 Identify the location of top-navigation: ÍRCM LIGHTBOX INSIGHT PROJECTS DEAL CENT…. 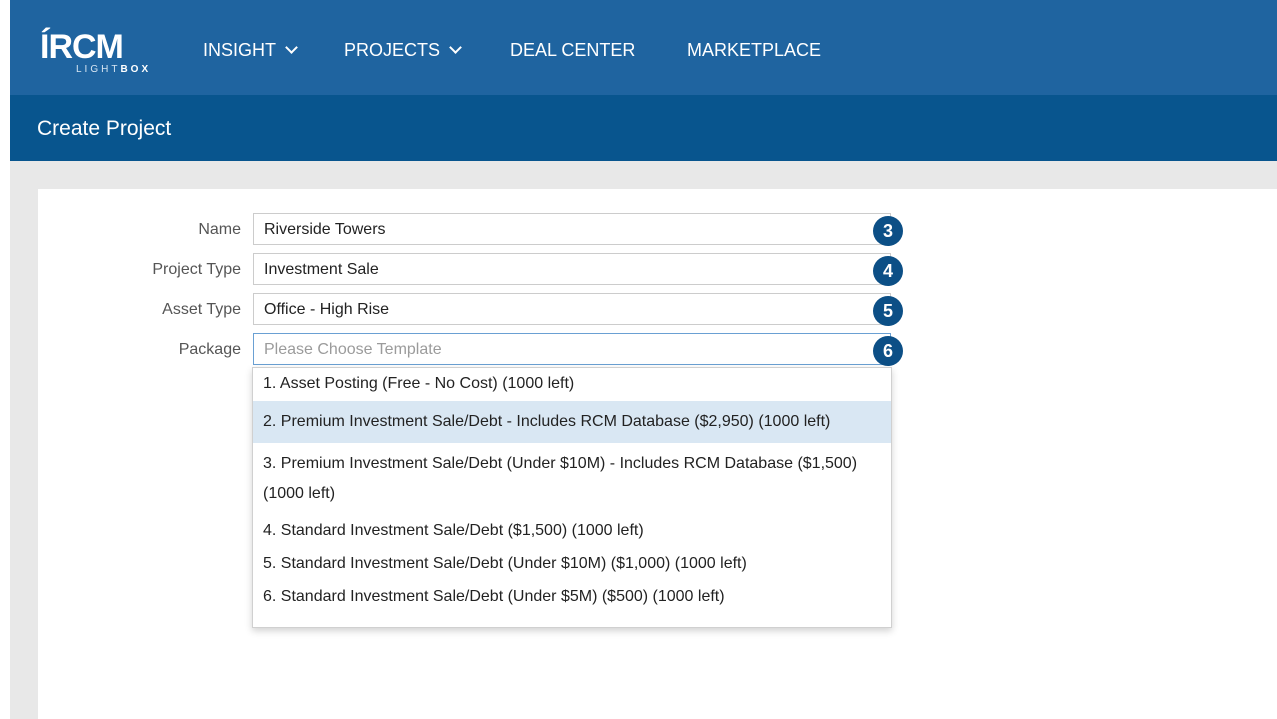
(643, 47).